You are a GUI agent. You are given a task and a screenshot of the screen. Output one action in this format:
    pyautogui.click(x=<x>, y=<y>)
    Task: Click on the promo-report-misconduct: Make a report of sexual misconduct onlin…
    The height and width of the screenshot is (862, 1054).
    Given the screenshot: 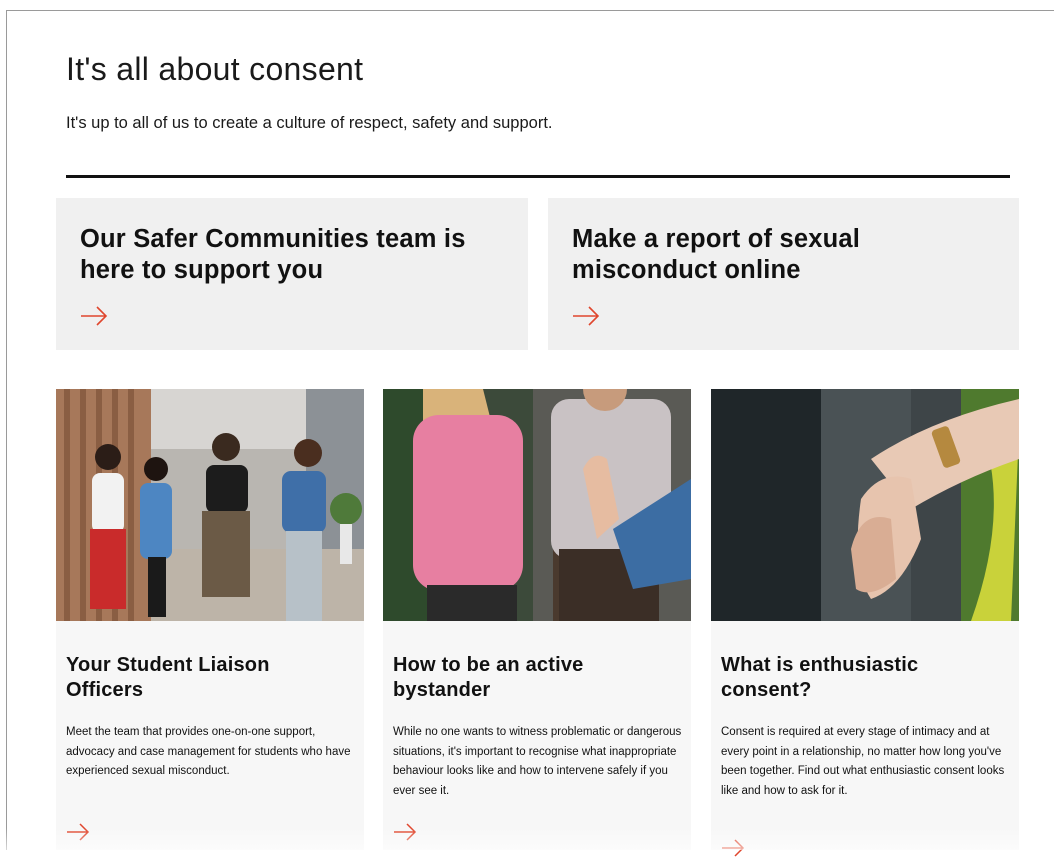 What is the action you would take?
    pyautogui.click(x=783, y=274)
    